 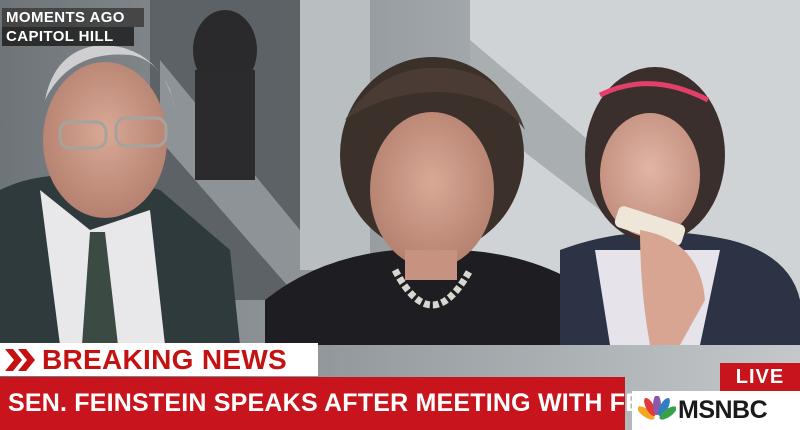 What do you see at coordinates (723, 410) in the screenshot?
I see `network-name: MSNBC` at bounding box center [723, 410].